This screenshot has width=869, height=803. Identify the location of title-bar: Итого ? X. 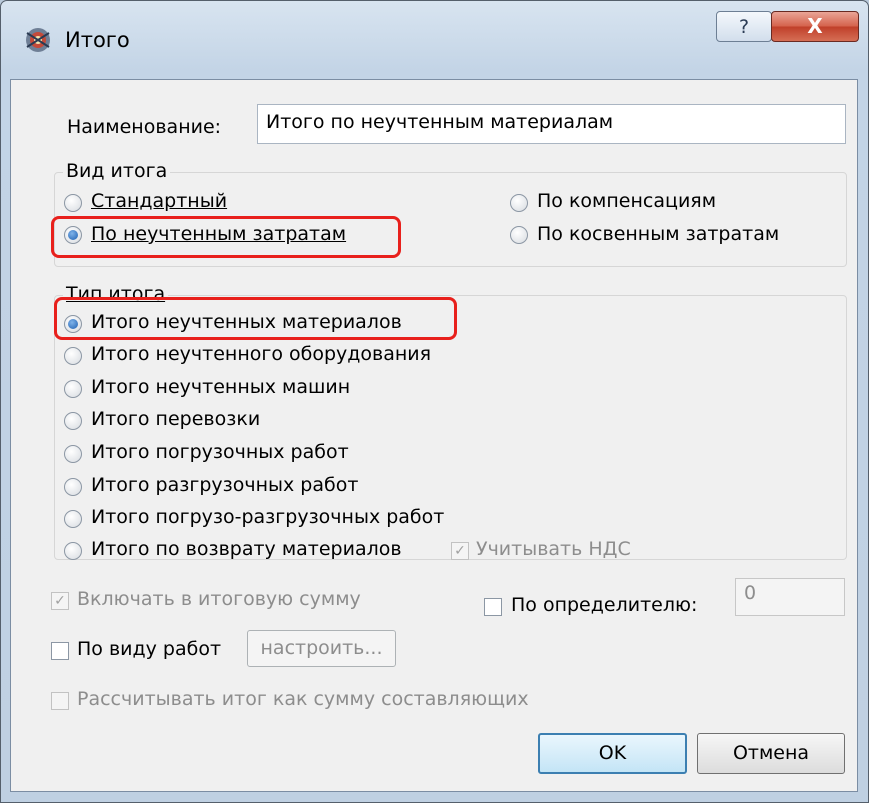
(434, 40).